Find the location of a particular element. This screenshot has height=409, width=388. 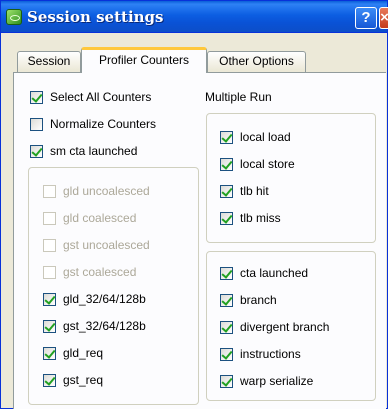

checkbox-gst-coalesced: gst coalesced is located at coordinates (89, 272).